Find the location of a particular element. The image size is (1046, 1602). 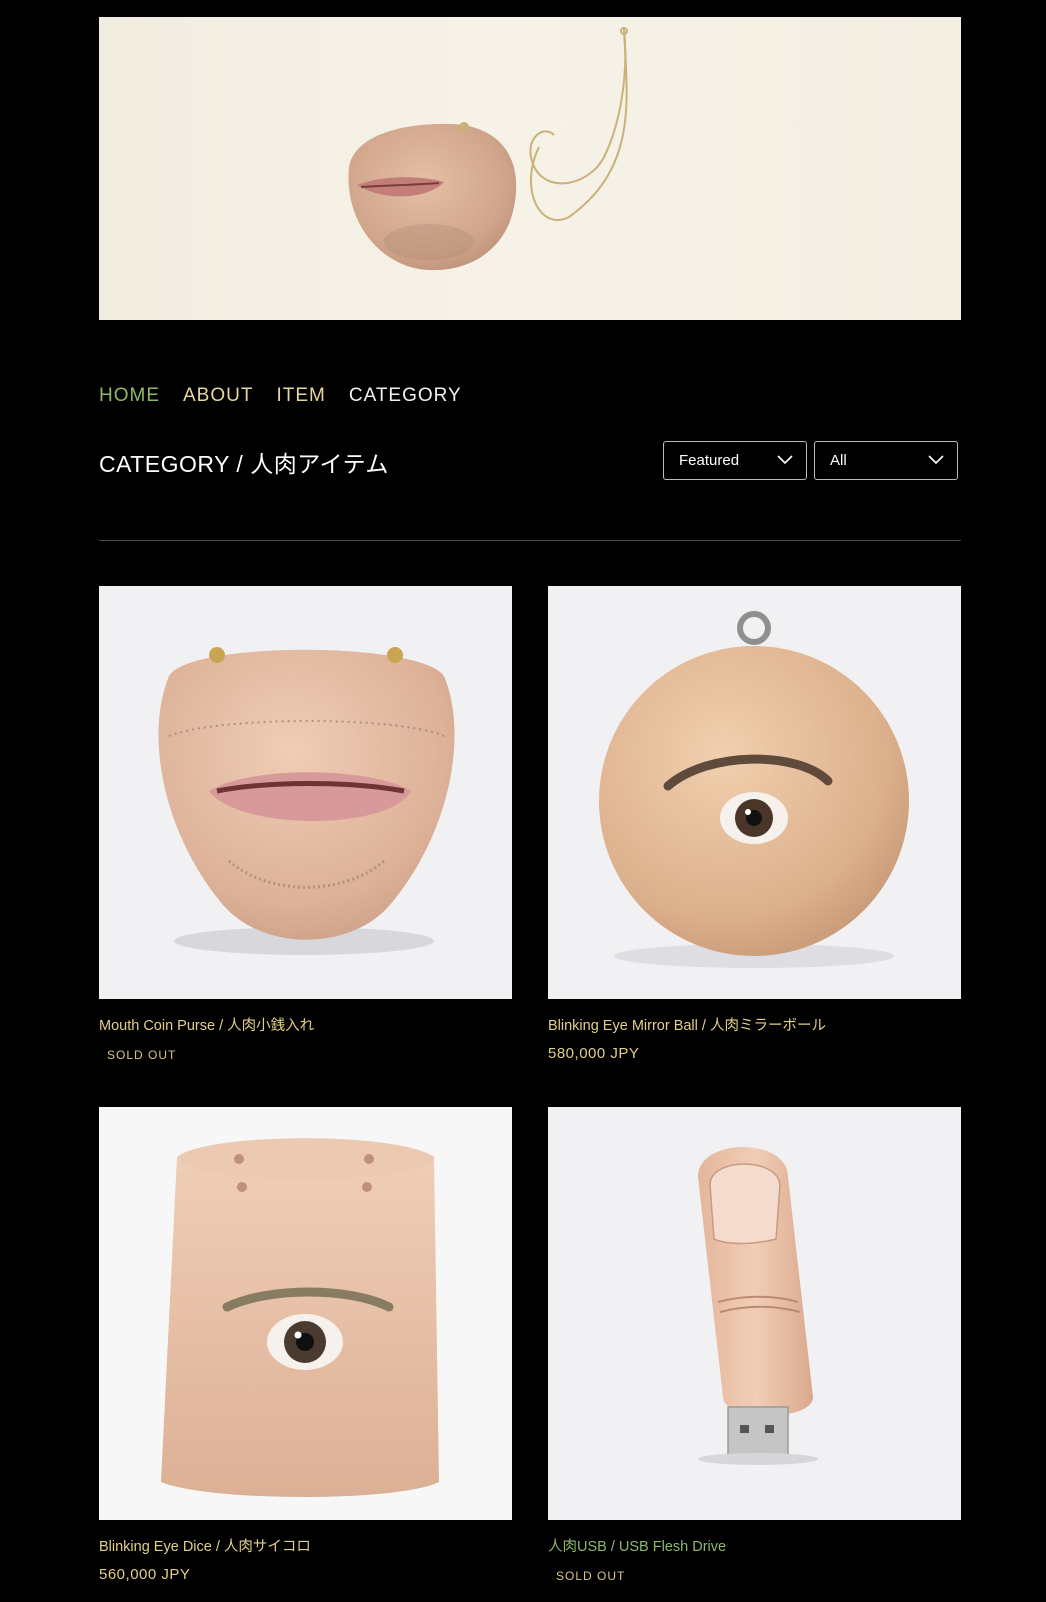

product-price: 560,000 JPY is located at coordinates (145, 1574).